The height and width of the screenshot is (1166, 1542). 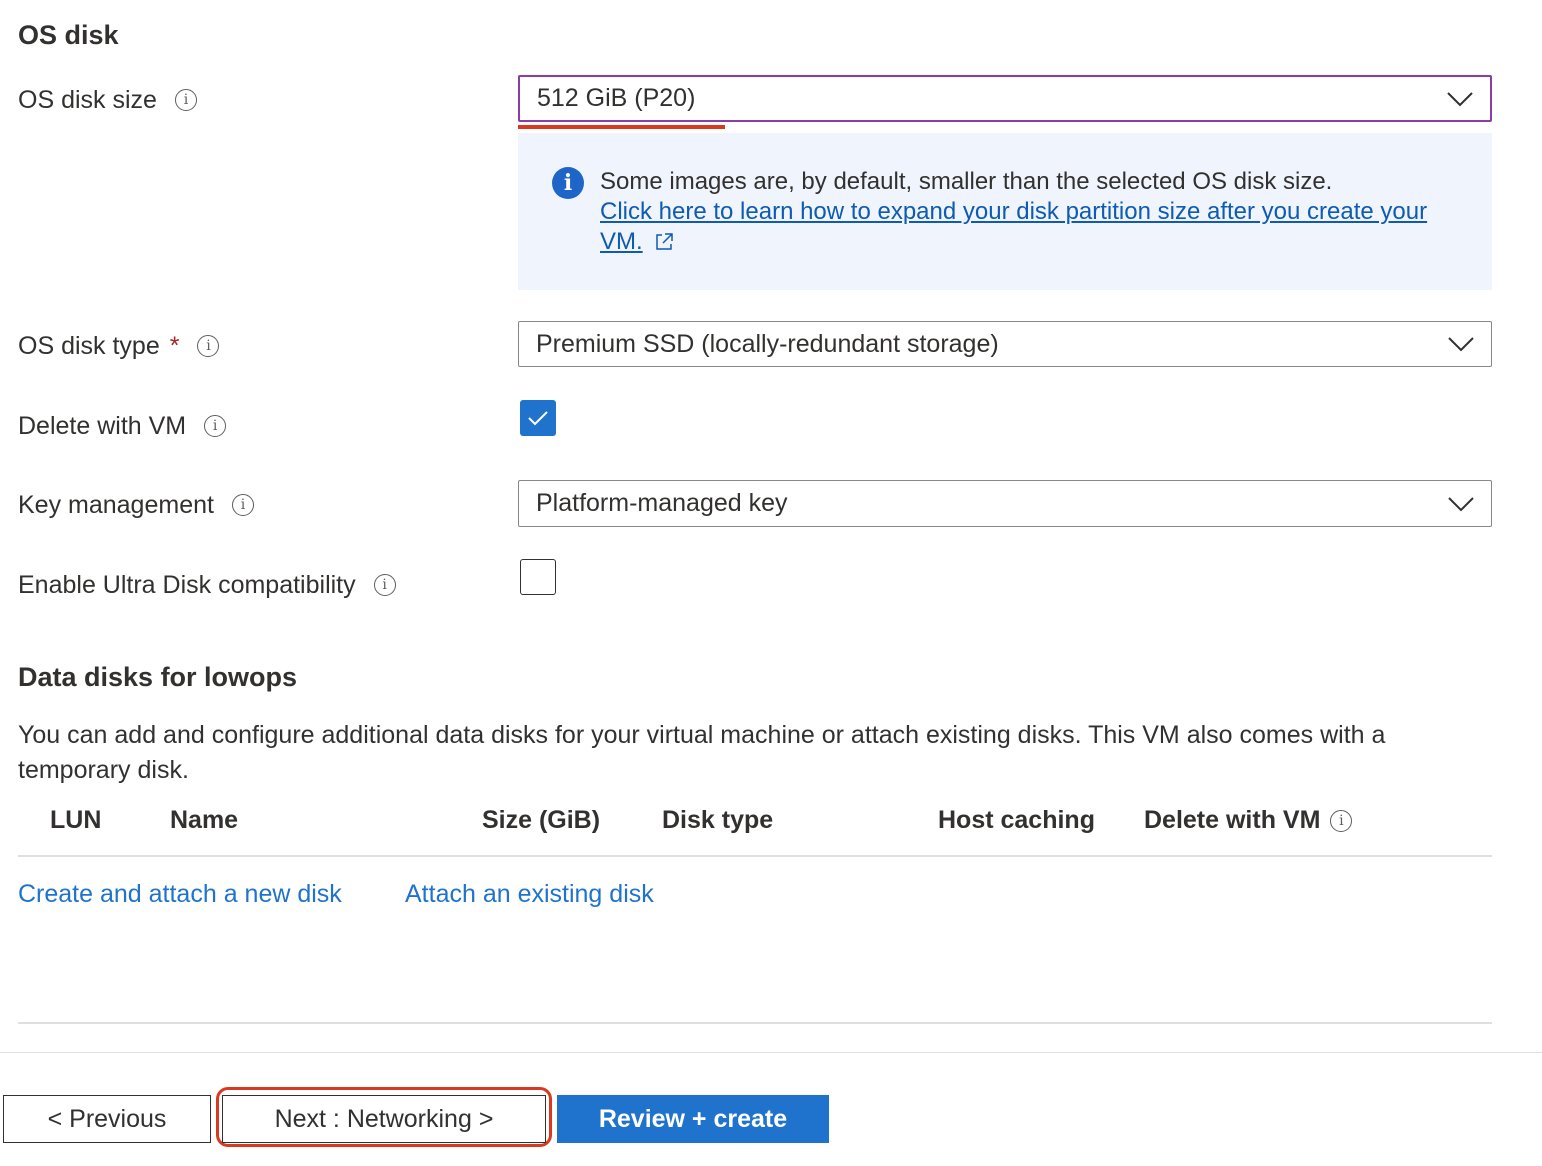 I want to click on os-disk-type-value: Premium SSD (locally-redundant storage), so click(x=767, y=343).